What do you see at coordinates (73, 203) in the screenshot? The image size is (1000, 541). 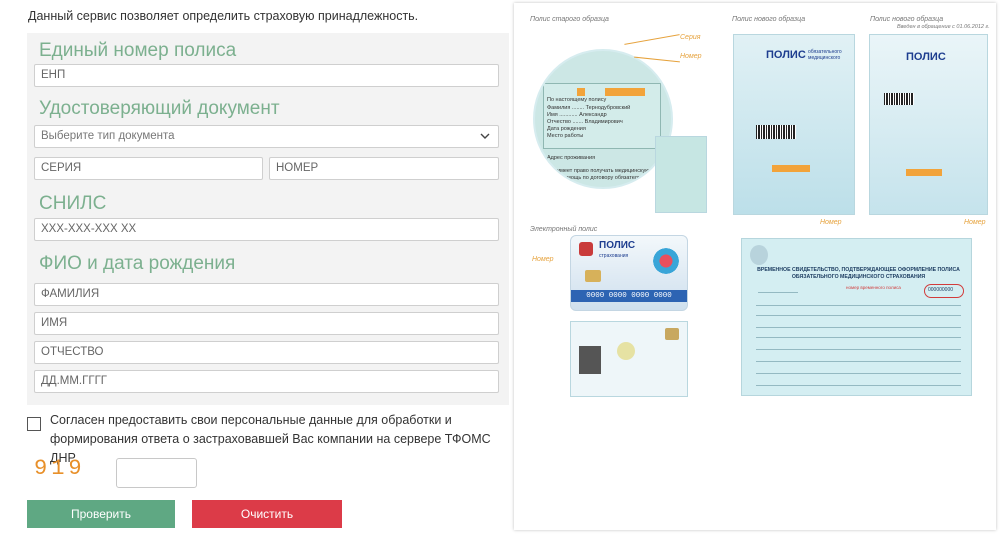 I see `section-title-snils: СНИЛС` at bounding box center [73, 203].